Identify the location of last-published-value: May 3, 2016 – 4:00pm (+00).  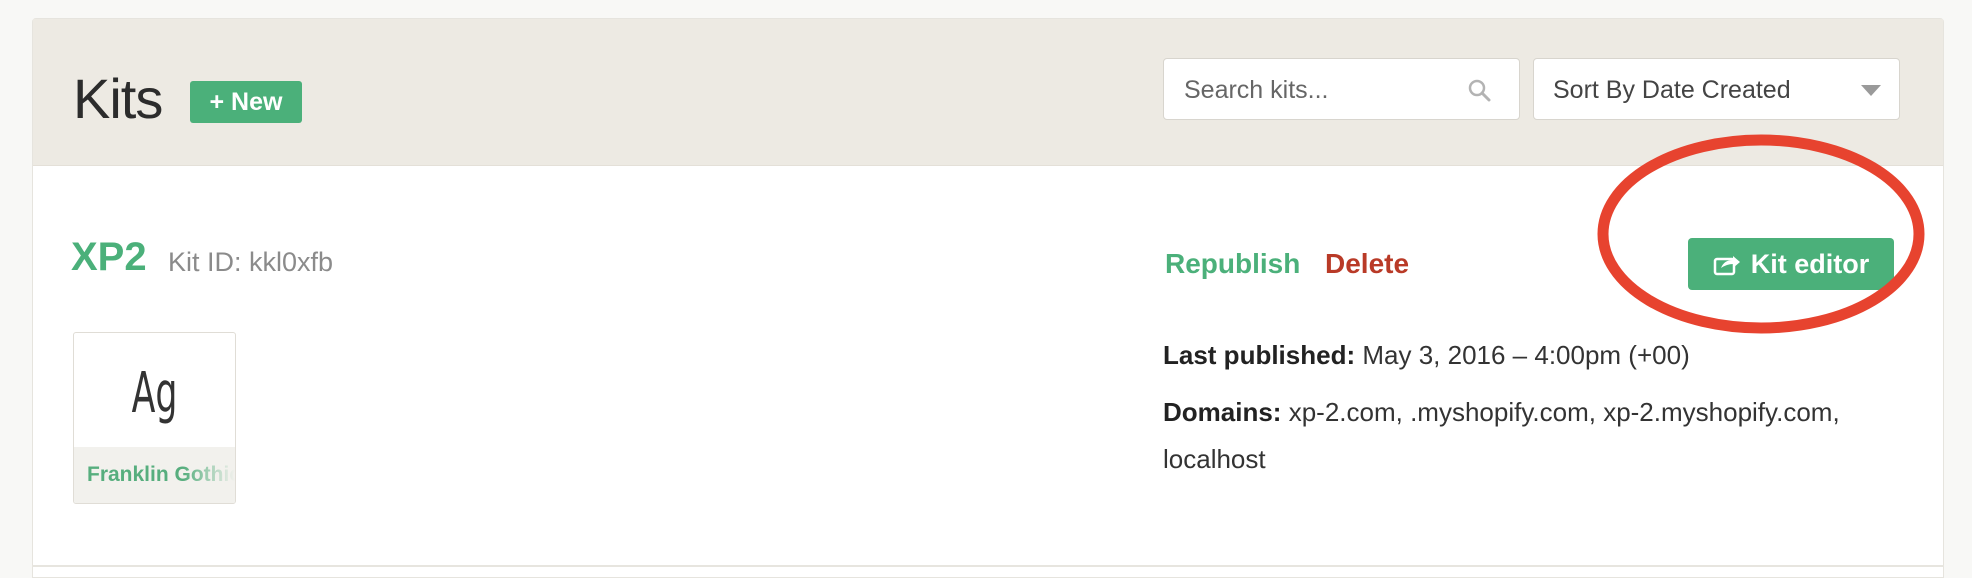
(1526, 355).